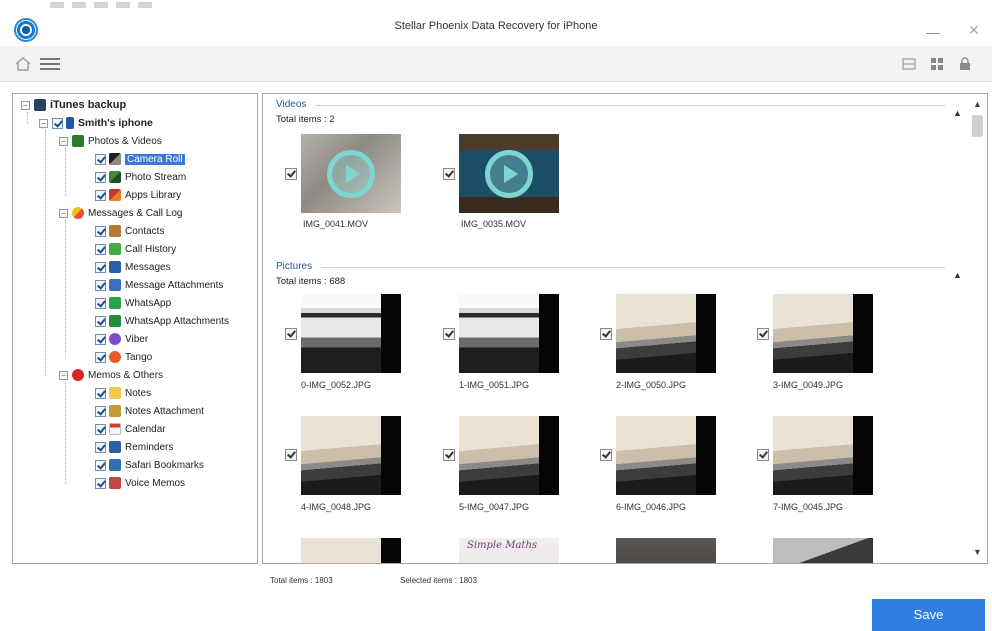 Image resolution: width=992 pixels, height=631 pixels. I want to click on scroll-thumb, so click(977, 126).